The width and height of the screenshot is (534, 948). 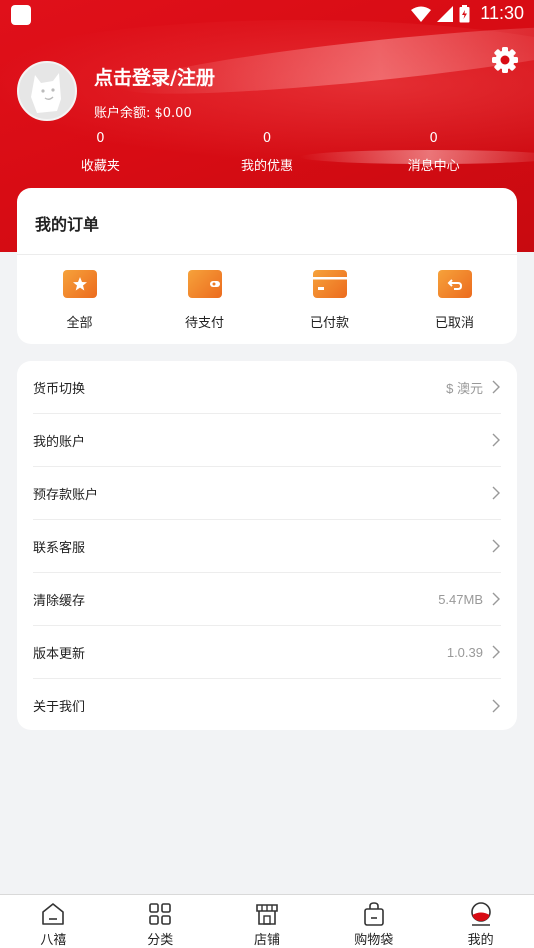 What do you see at coordinates (329, 323) in the screenshot?
I see `order-label: 已付款` at bounding box center [329, 323].